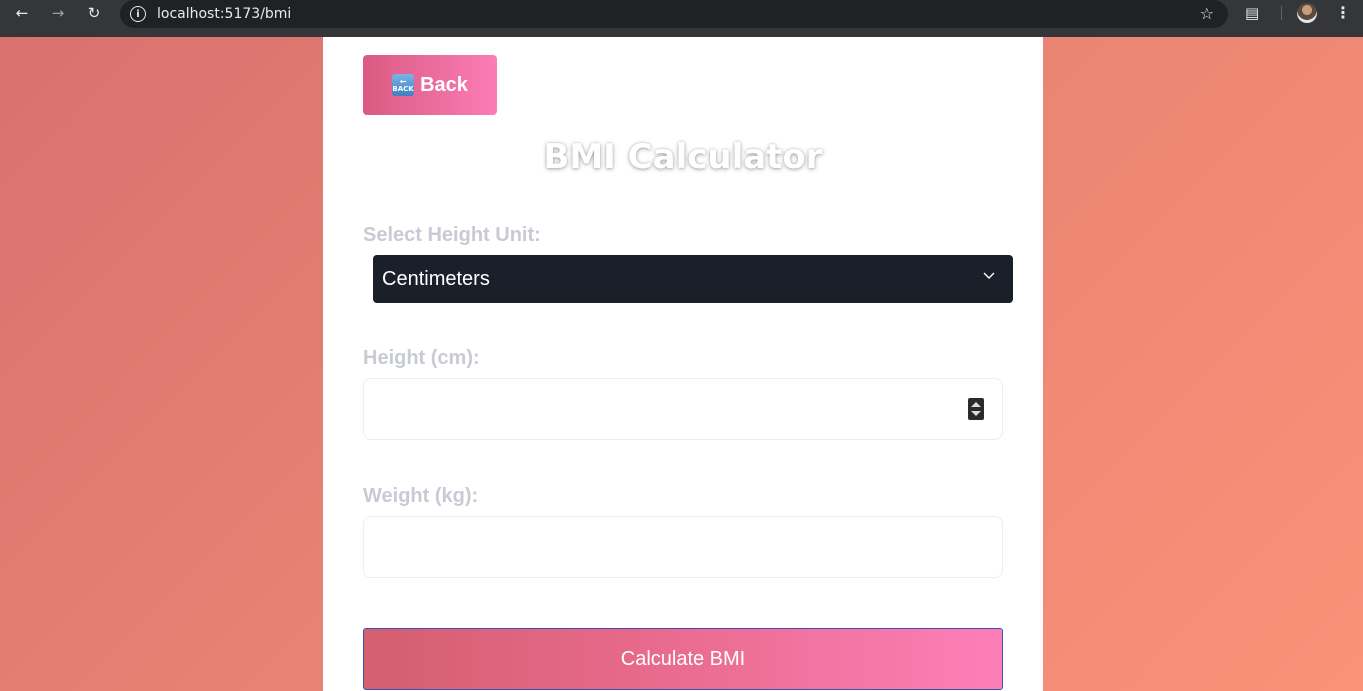 This screenshot has height=691, width=1363. What do you see at coordinates (989, 275) in the screenshot?
I see `chevron-down-icon` at bounding box center [989, 275].